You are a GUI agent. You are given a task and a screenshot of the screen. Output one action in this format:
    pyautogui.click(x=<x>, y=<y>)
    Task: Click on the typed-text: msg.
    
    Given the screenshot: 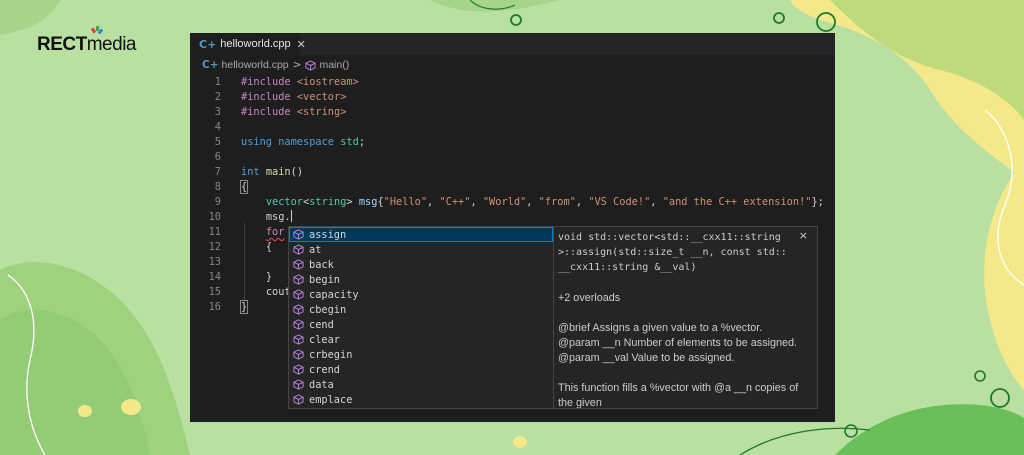 What is the action you would take?
    pyautogui.click(x=278, y=217)
    